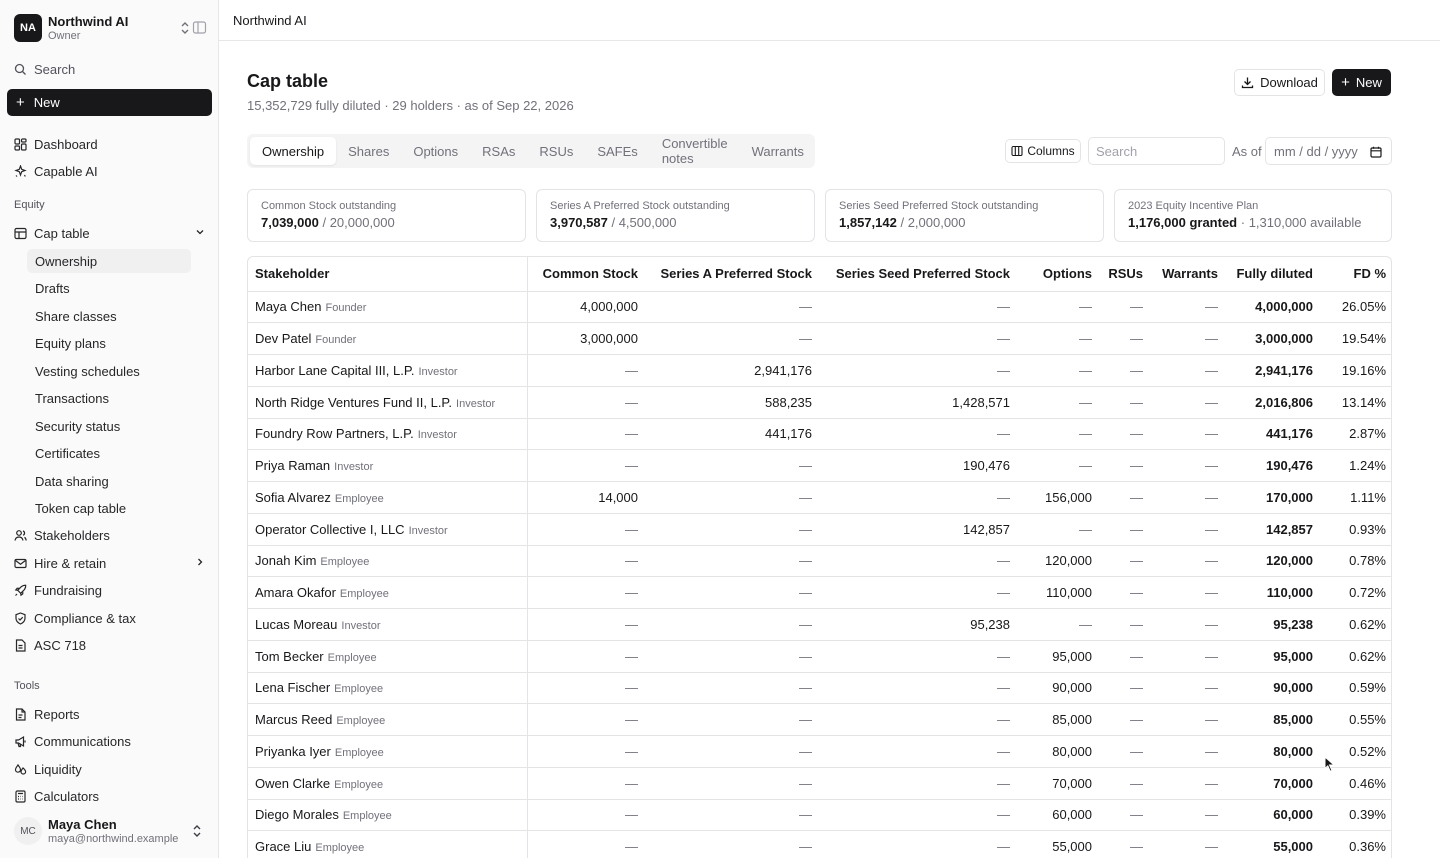 The height and width of the screenshot is (858, 1440). Describe the element at coordinates (617, 151) in the screenshot. I see `tab-safes: SAFEs` at that location.